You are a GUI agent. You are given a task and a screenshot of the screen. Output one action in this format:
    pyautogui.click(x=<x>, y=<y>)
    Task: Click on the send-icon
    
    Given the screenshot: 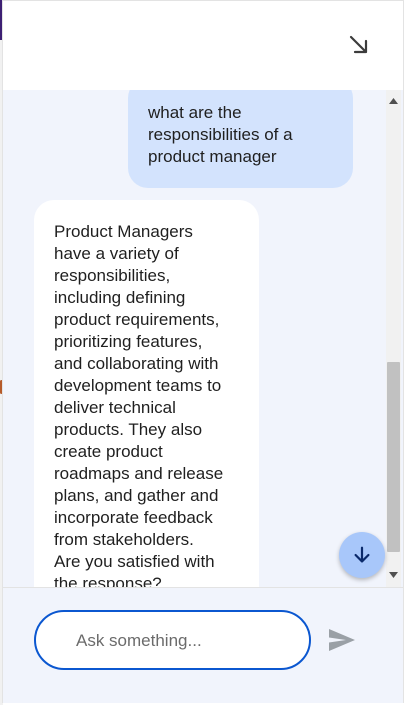 What is the action you would take?
    pyautogui.click(x=342, y=640)
    